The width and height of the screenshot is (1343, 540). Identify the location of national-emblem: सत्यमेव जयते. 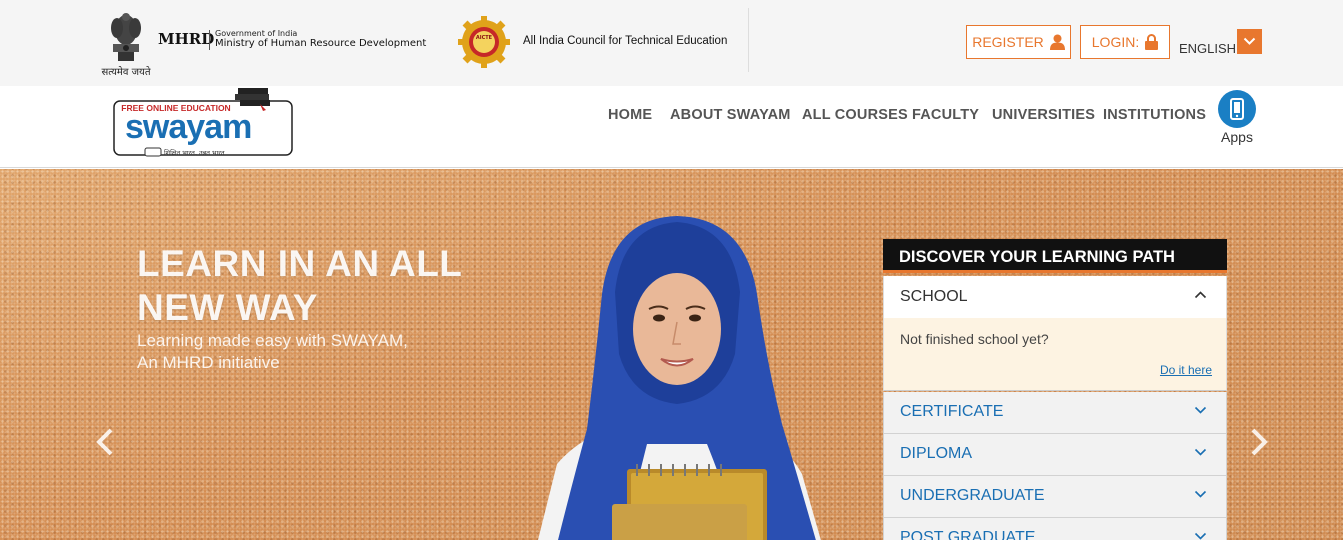
(126, 44).